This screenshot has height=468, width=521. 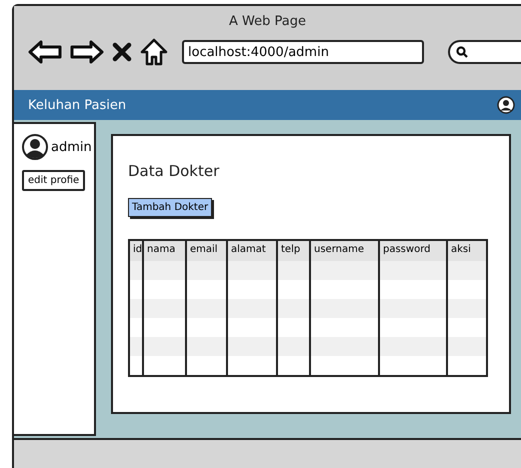 I want to click on column-header: password, so click(x=413, y=251).